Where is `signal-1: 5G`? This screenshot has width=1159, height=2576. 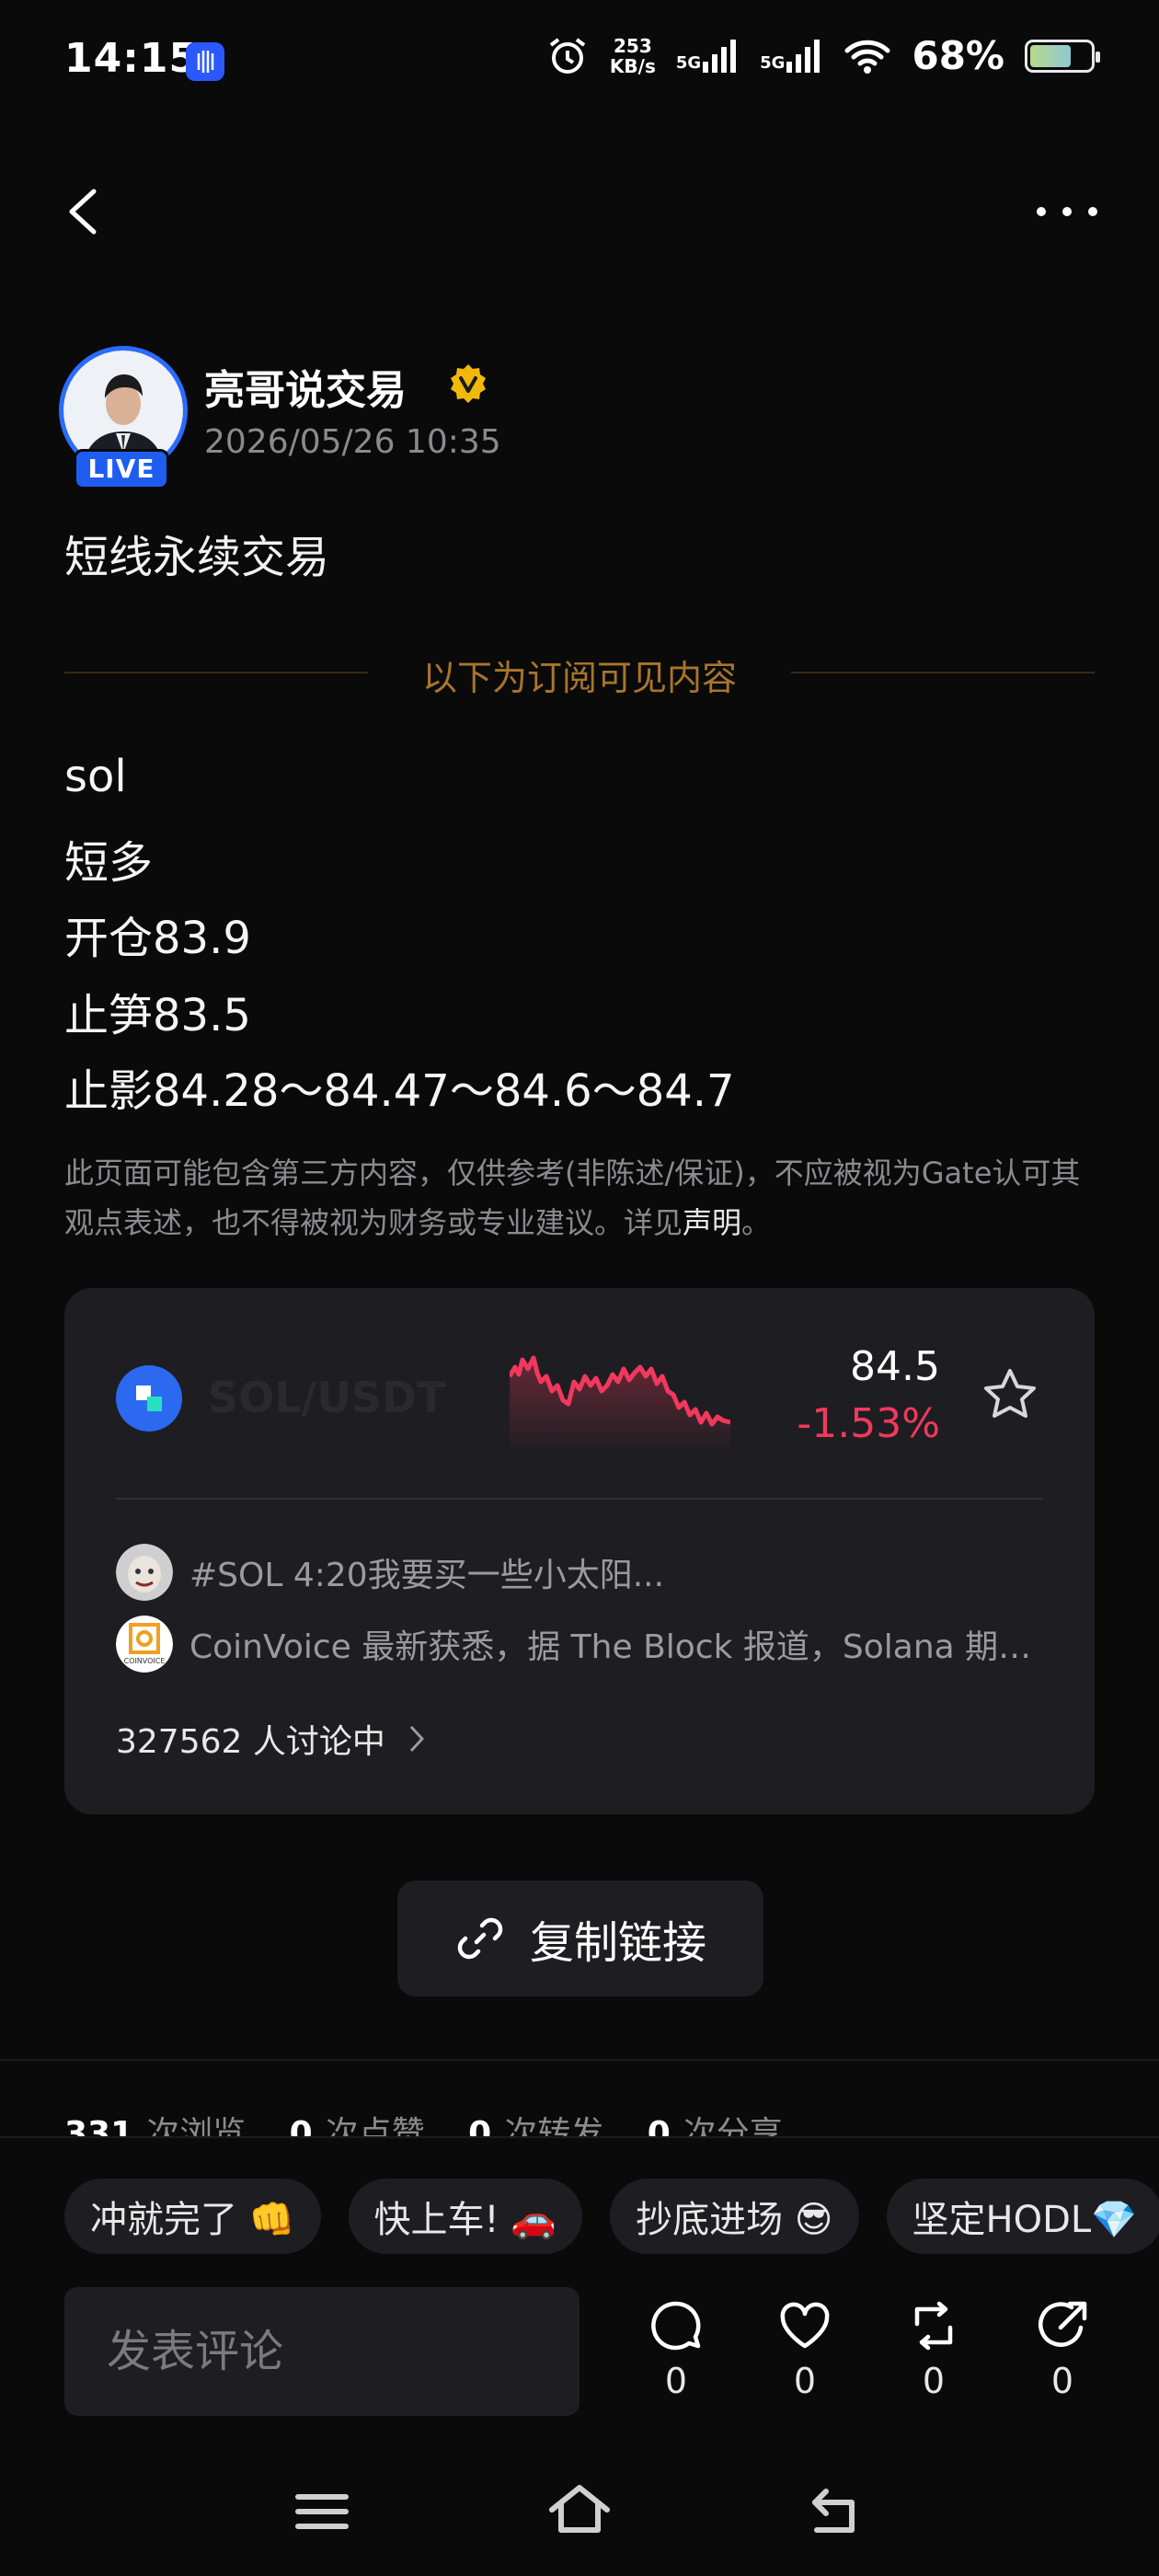
signal-1: 5G is located at coordinates (708, 56).